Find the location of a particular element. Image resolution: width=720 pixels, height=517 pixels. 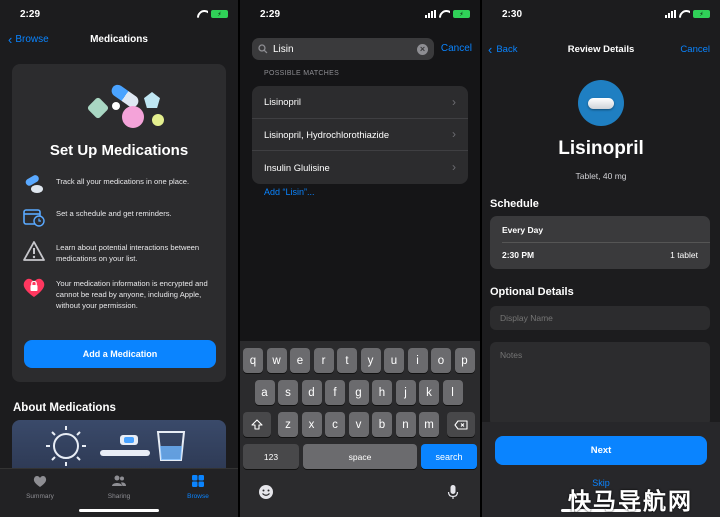

match-label: Insulin Glulisine is located at coordinates (297, 167).